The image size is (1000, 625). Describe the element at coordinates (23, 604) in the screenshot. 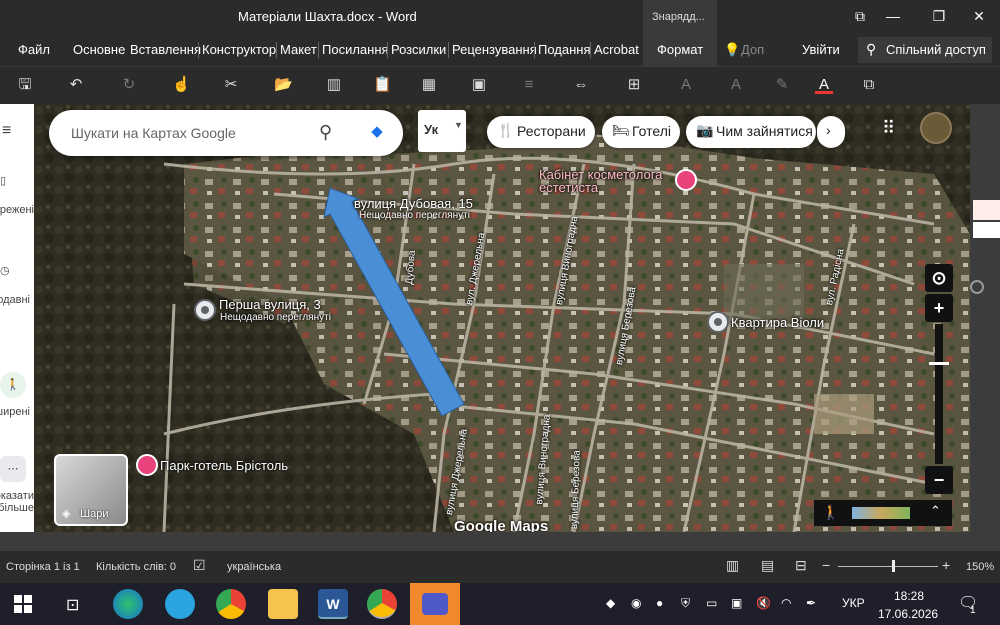

I see `start-button` at that location.